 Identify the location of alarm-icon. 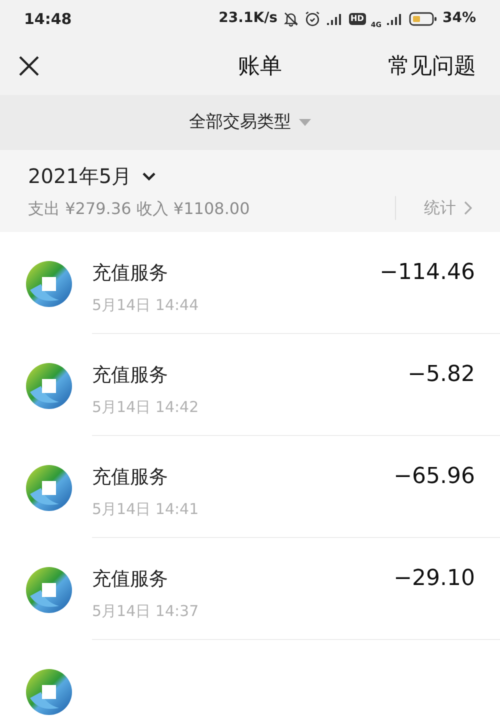
(312, 19).